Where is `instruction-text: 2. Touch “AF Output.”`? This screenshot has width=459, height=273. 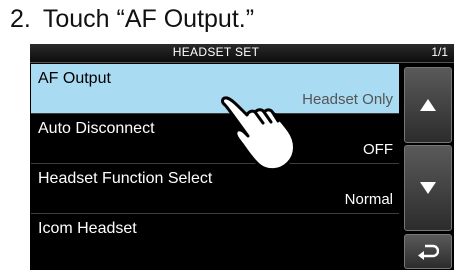 instruction-text: 2. Touch “AF Output.” is located at coordinates (132, 19).